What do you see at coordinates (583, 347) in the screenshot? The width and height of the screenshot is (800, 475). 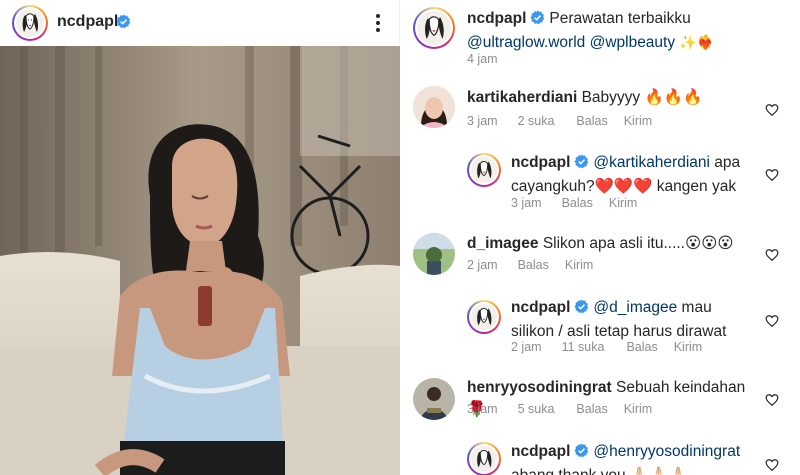 I see `reply-likes: 11 suka` at bounding box center [583, 347].